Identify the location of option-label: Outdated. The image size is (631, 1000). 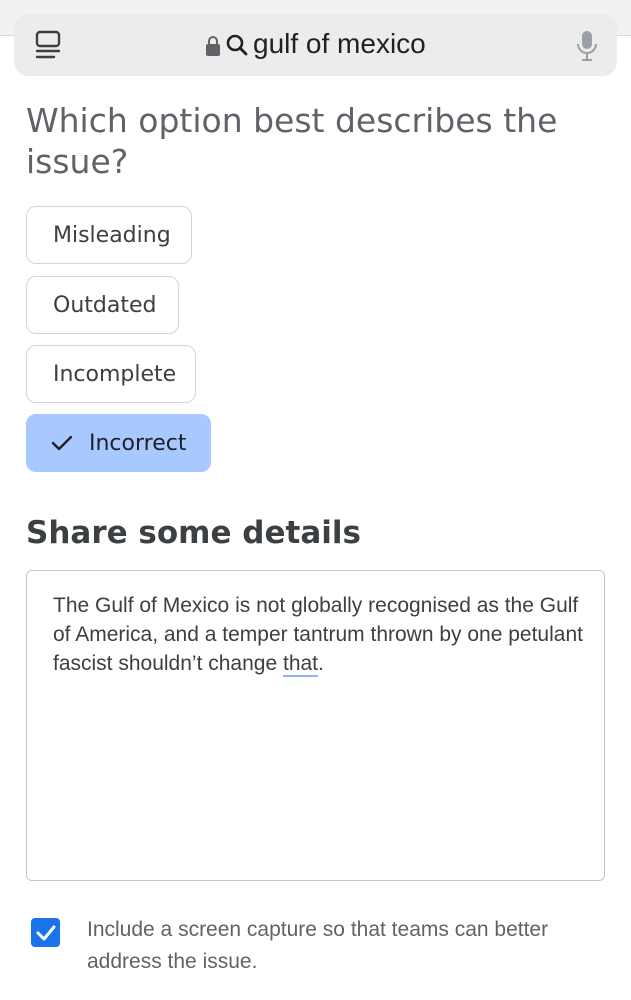
(105, 305).